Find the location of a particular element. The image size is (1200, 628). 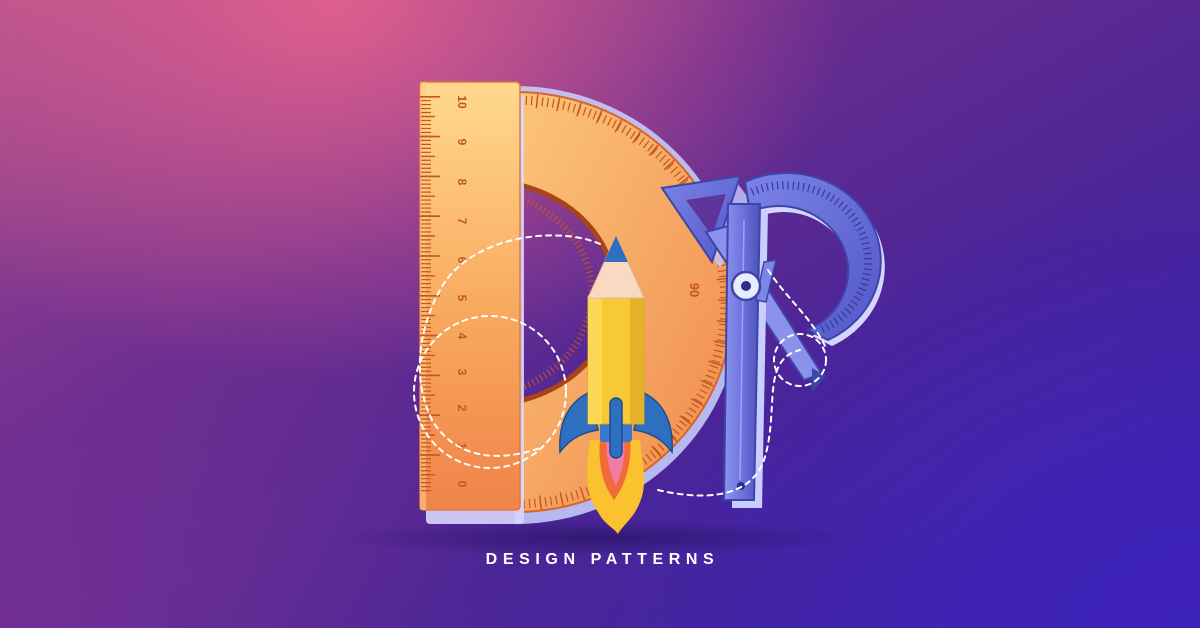

ruler-icon: 10 9 8 7 6 5 4 3 2 1 0 is located at coordinates (471, 302).